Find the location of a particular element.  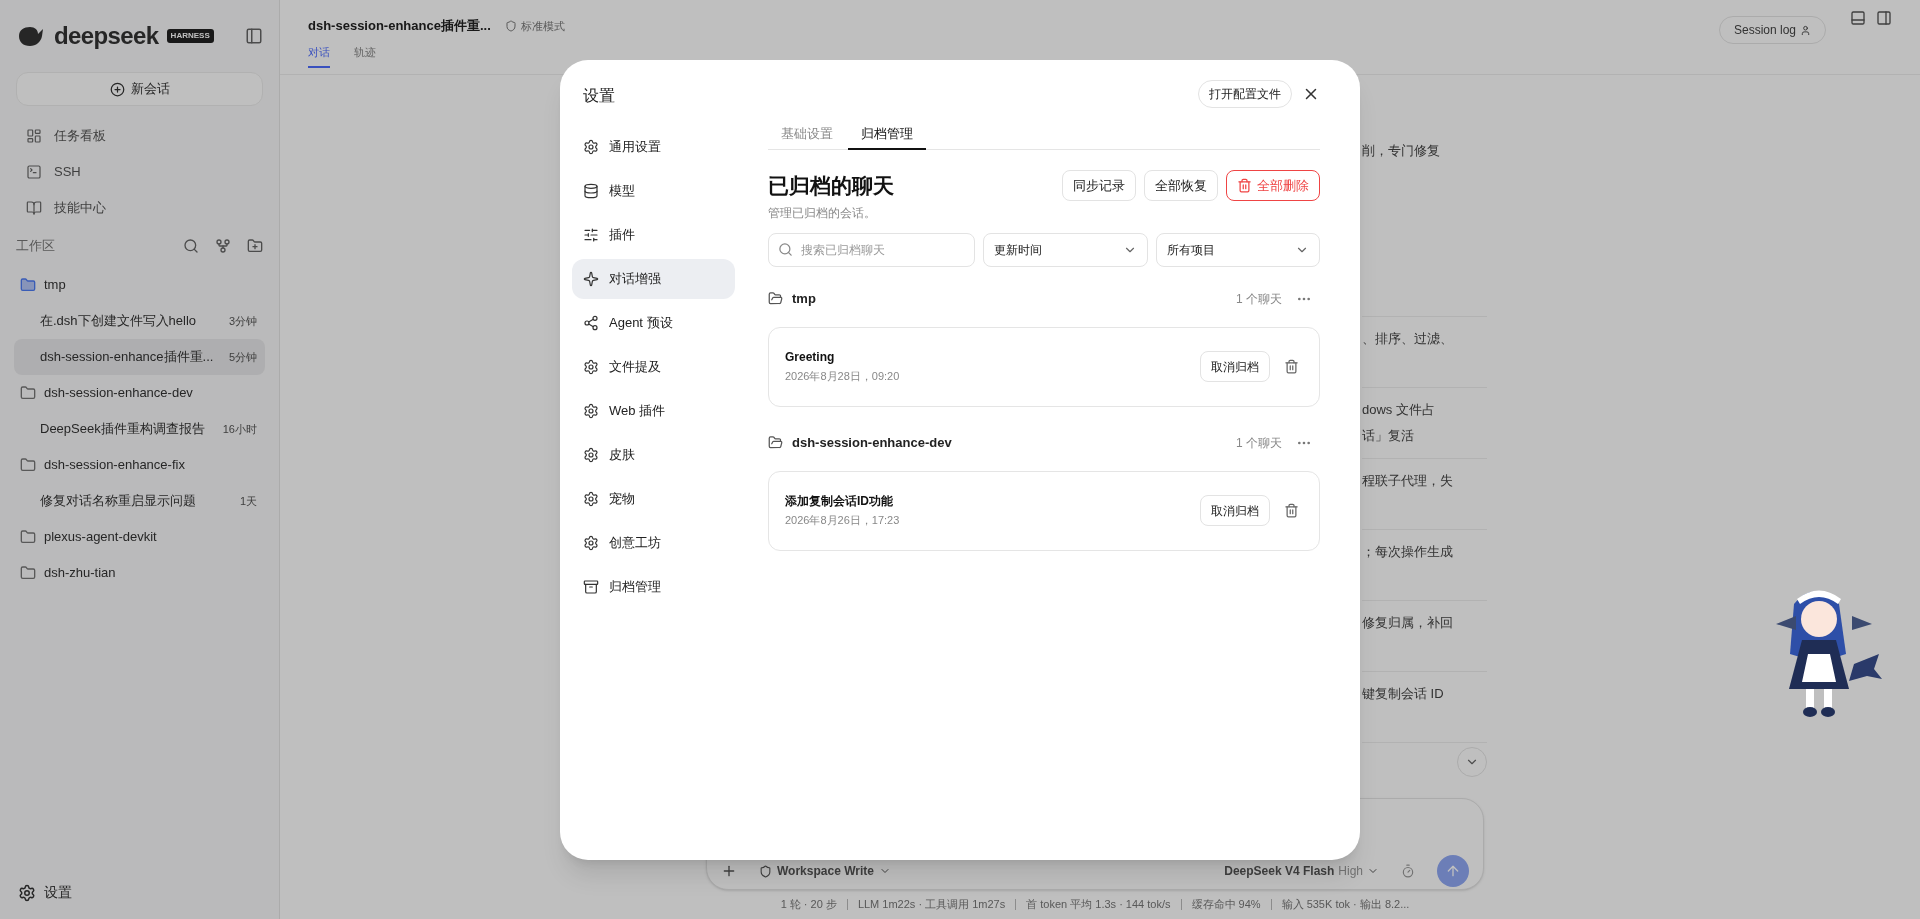

action-button: 同步记录 is located at coordinates (1099, 185).